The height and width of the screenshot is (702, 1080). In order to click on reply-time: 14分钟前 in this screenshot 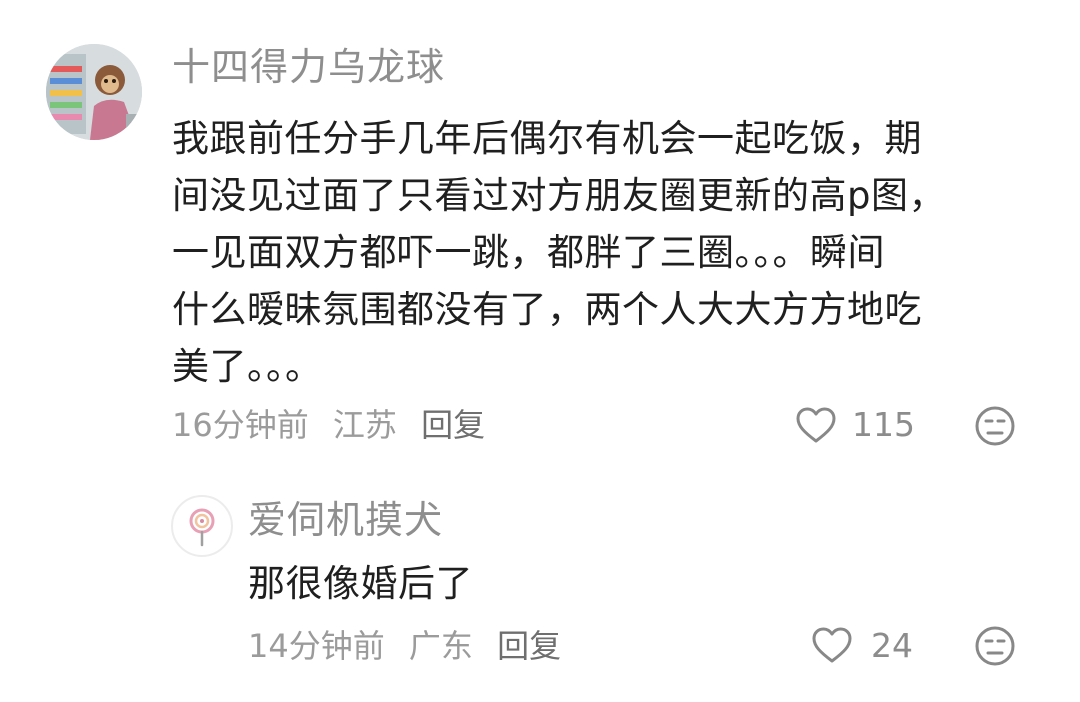, I will do `click(316, 646)`.